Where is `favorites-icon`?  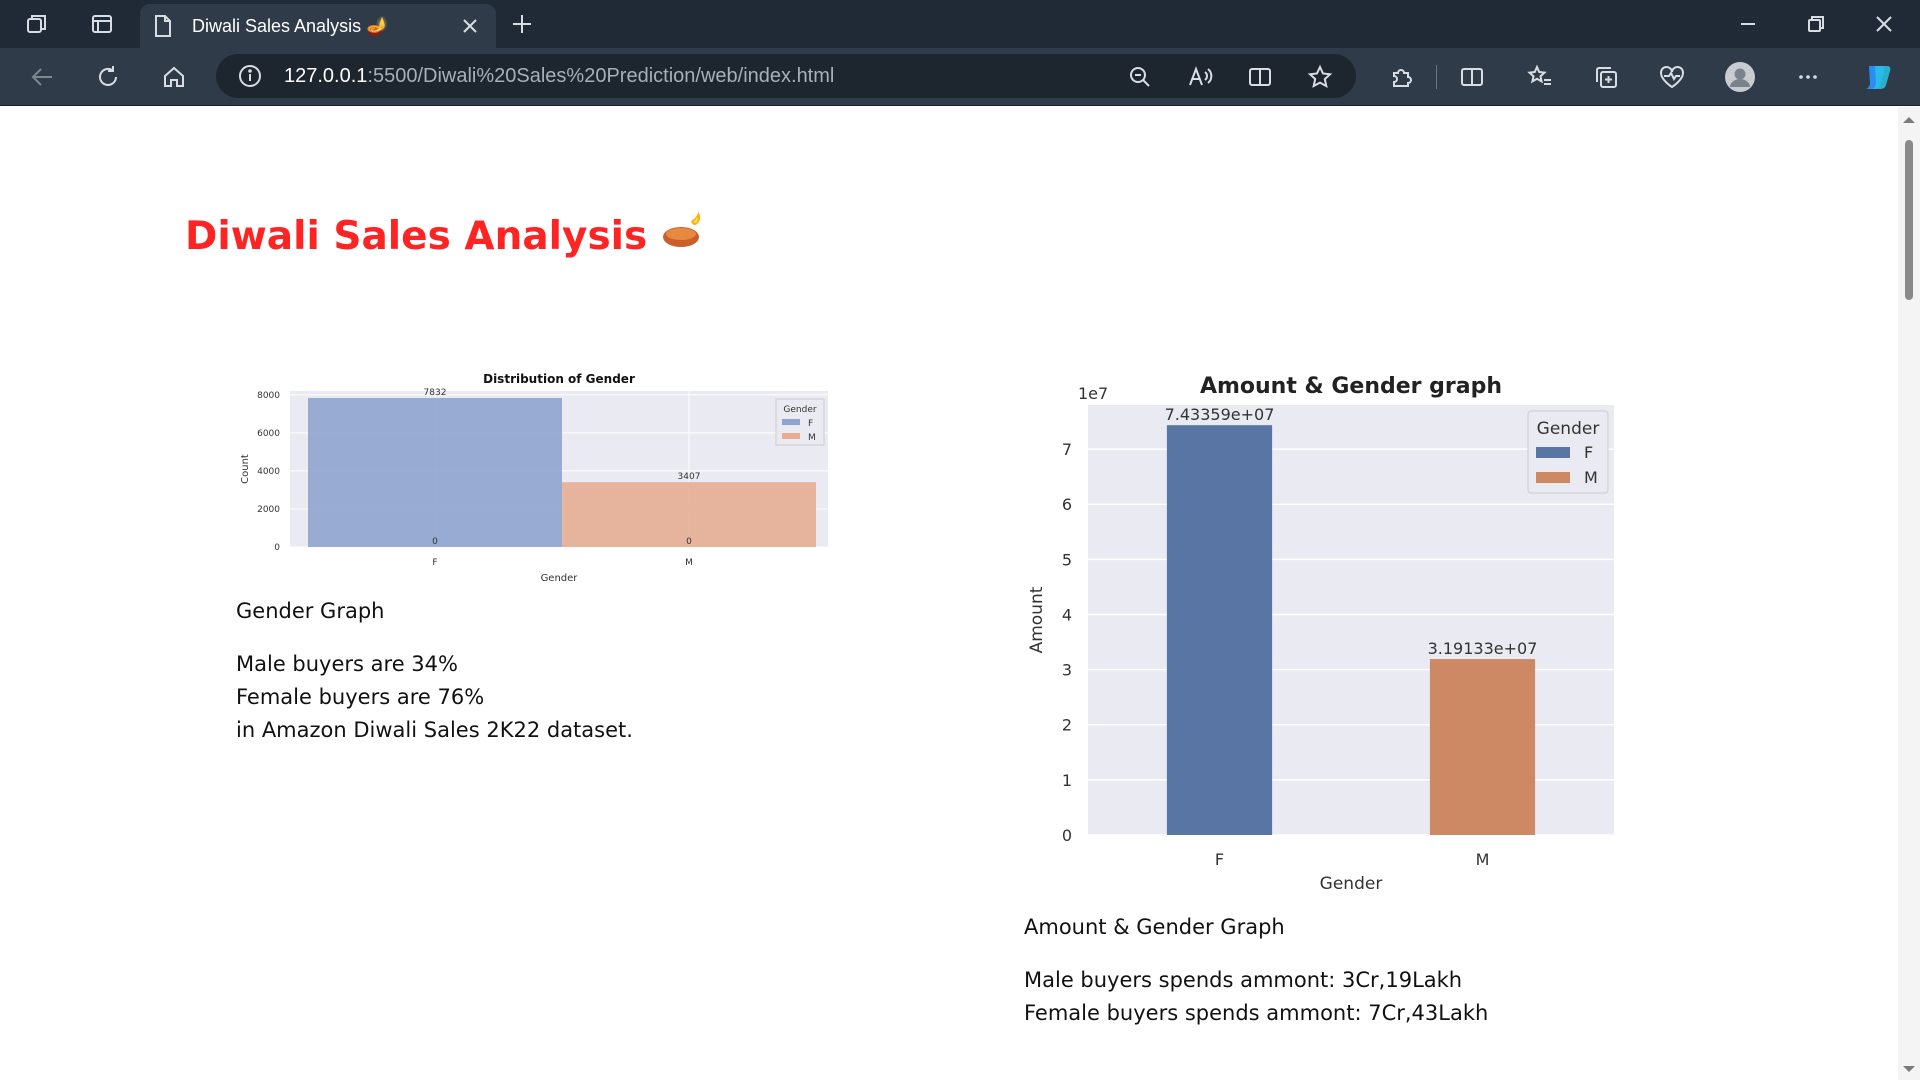 favorites-icon is located at coordinates (1540, 77).